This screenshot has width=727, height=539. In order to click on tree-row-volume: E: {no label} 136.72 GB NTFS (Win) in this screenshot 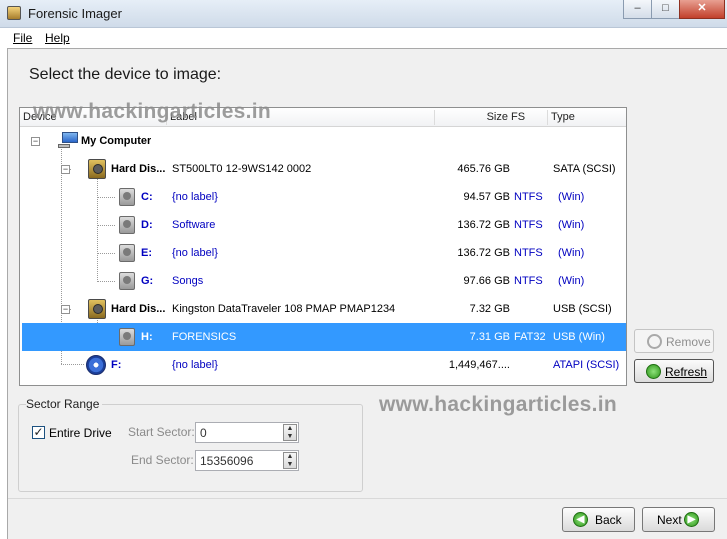, I will do `click(323, 253)`.